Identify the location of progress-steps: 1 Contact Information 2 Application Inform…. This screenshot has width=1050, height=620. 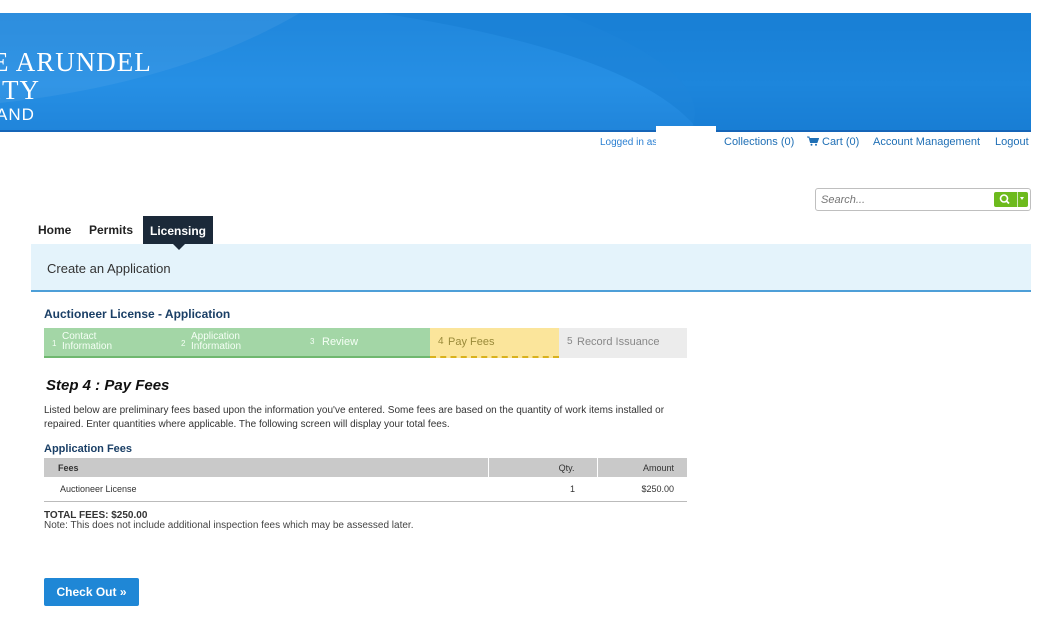
(365, 343).